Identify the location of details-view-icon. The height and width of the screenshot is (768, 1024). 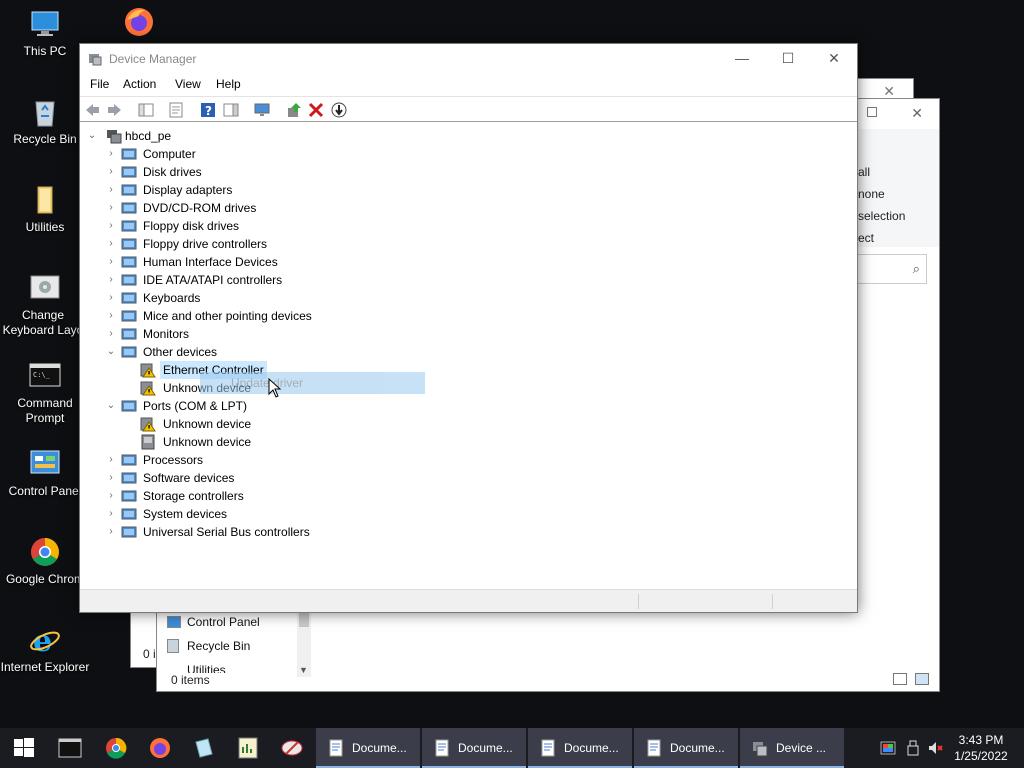
(900, 679).